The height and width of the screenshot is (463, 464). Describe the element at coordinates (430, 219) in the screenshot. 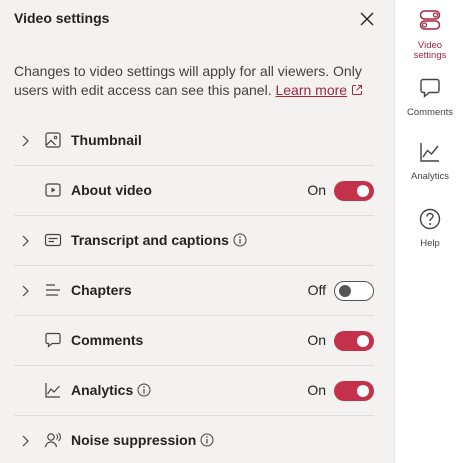

I see `help-icon` at that location.